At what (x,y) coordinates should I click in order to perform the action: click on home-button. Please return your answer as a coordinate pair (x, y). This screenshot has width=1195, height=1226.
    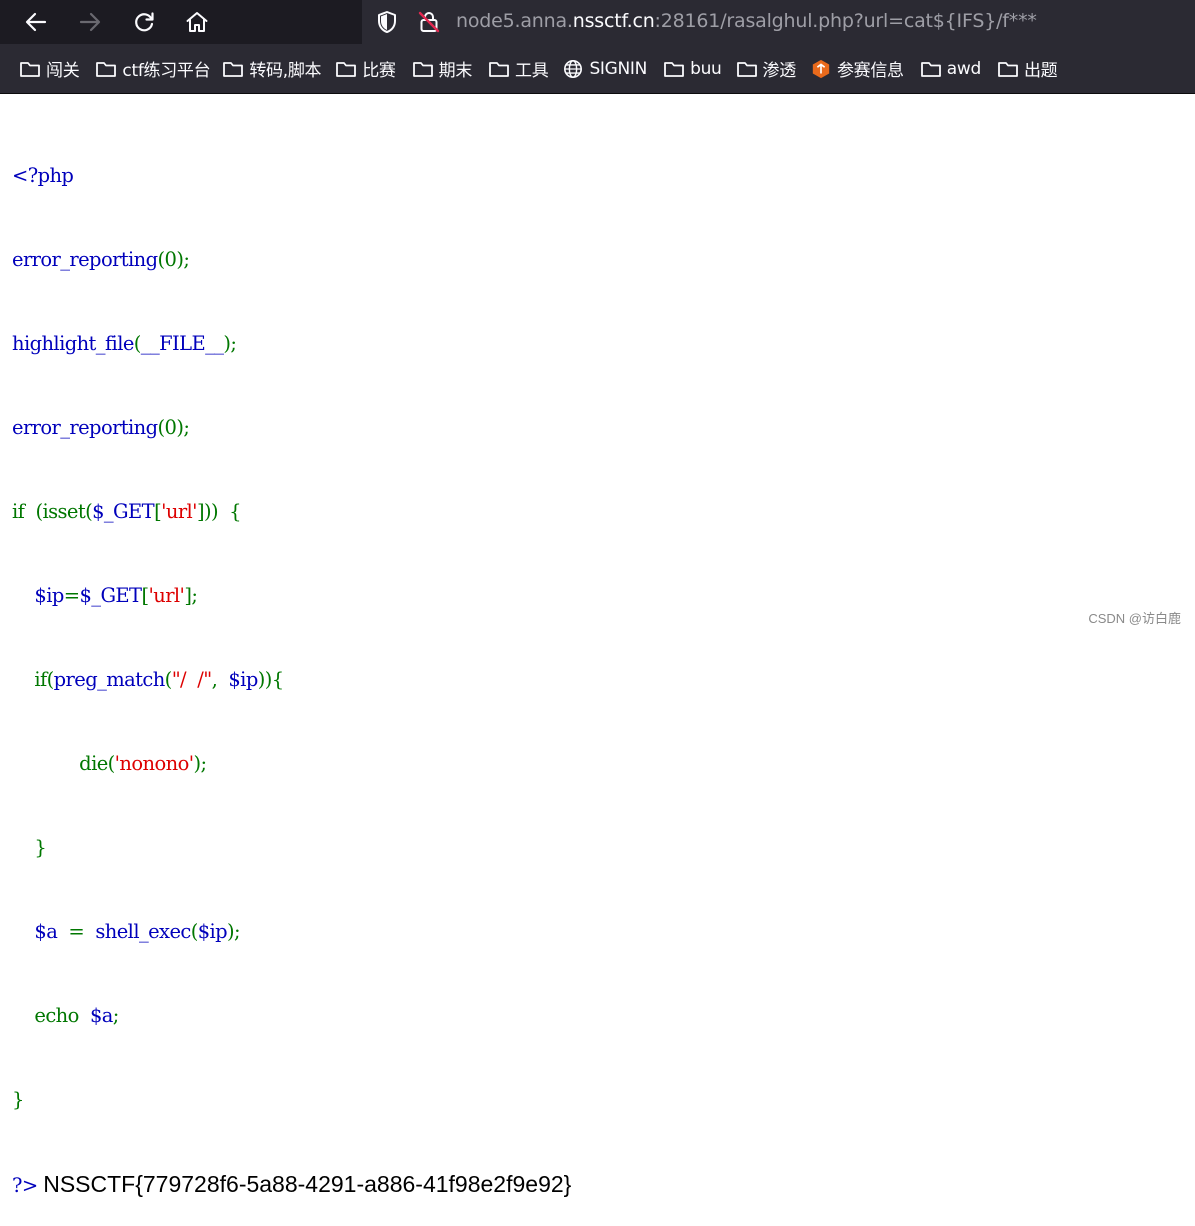
    Looking at the image, I should click on (197, 22).